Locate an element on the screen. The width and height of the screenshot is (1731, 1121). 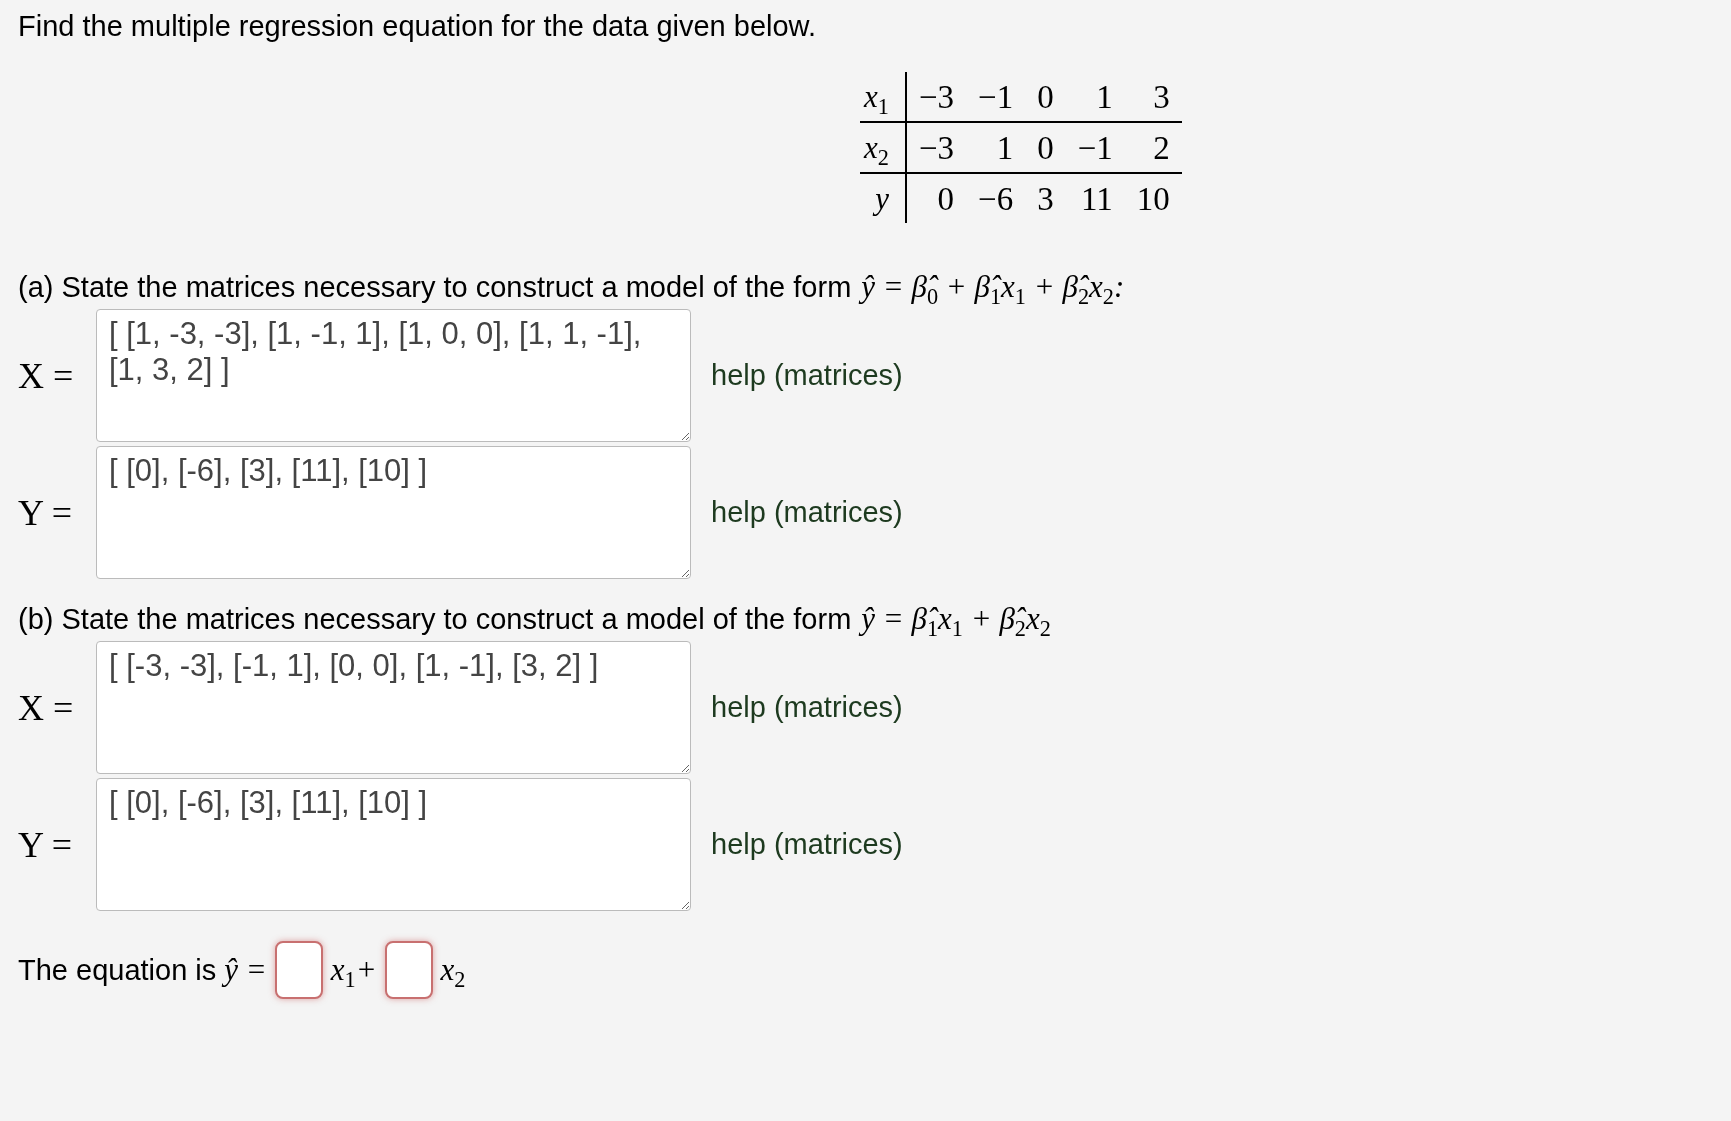
table-cell: 10 is located at coordinates (1153, 198).